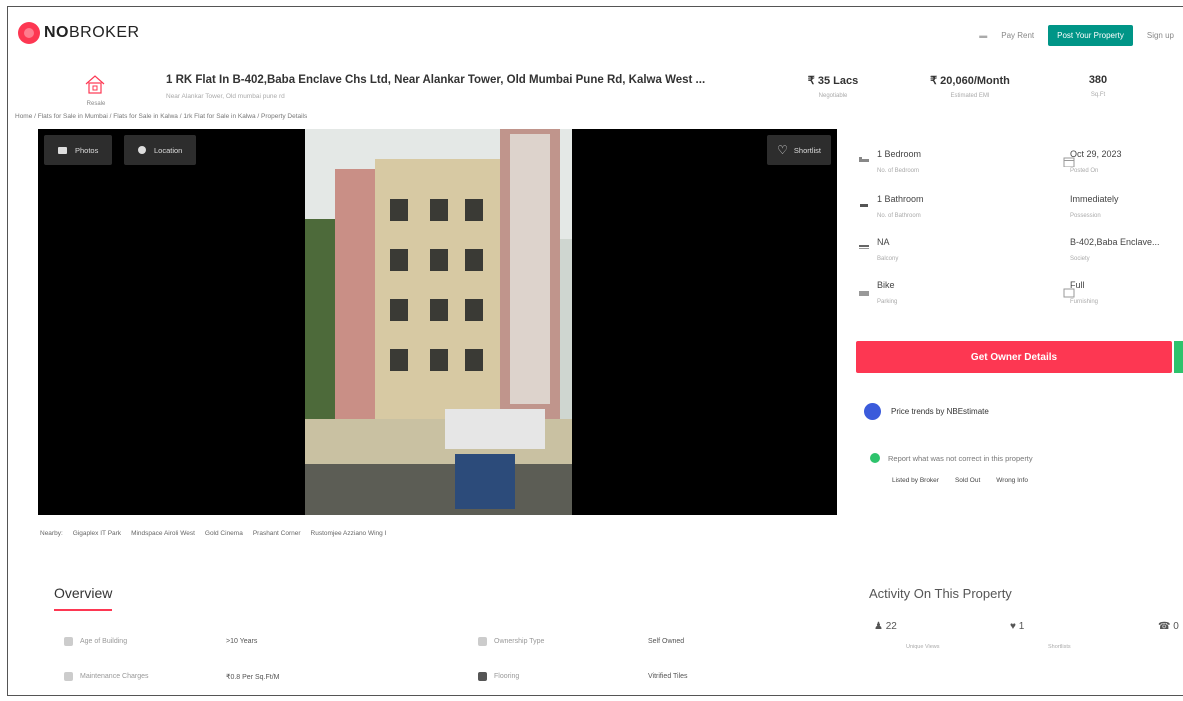 This screenshot has height=701, width=1183. Describe the element at coordinates (242, 641) in the screenshot. I see `overview-value: >10 Years` at that location.